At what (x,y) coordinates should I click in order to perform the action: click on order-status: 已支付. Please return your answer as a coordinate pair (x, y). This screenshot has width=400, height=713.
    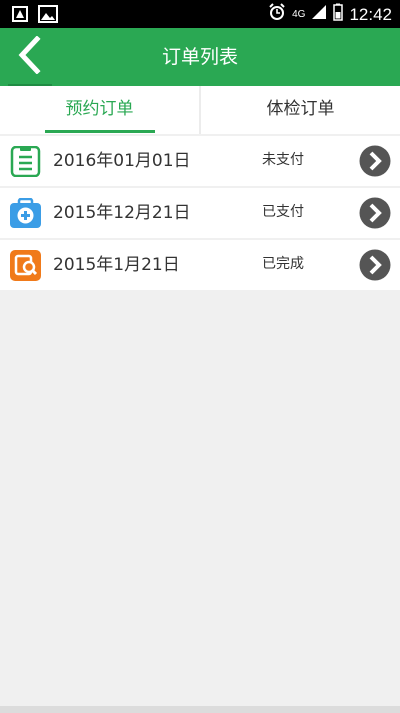
    Looking at the image, I should click on (283, 212).